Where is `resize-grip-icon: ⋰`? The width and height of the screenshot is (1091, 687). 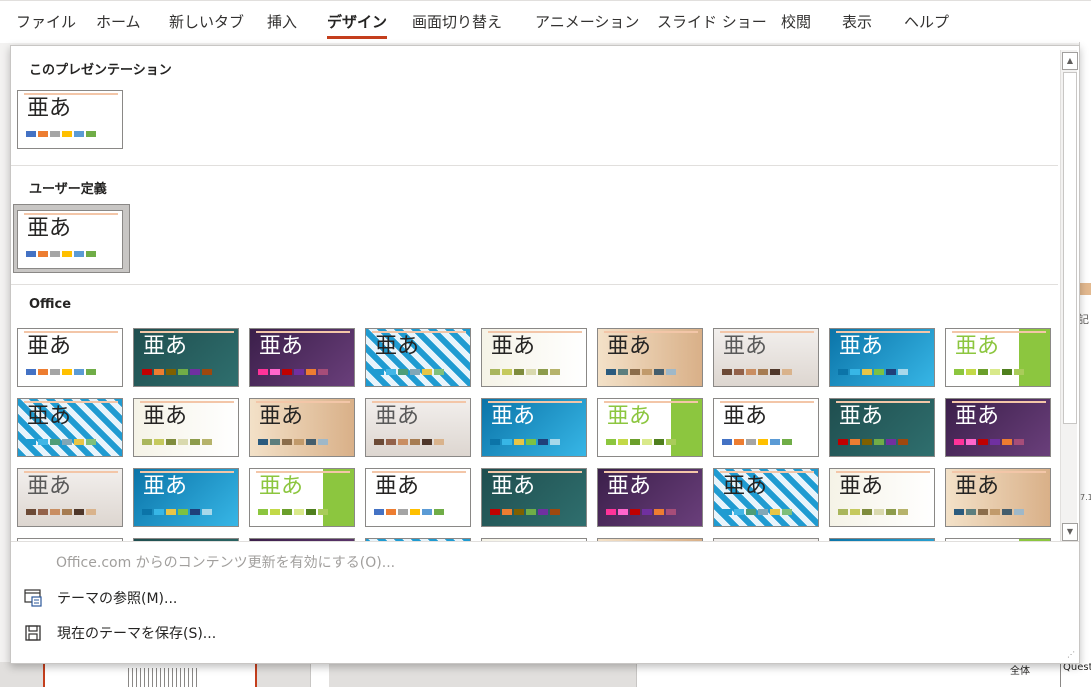 resize-grip-icon: ⋰ is located at coordinates (1071, 654).